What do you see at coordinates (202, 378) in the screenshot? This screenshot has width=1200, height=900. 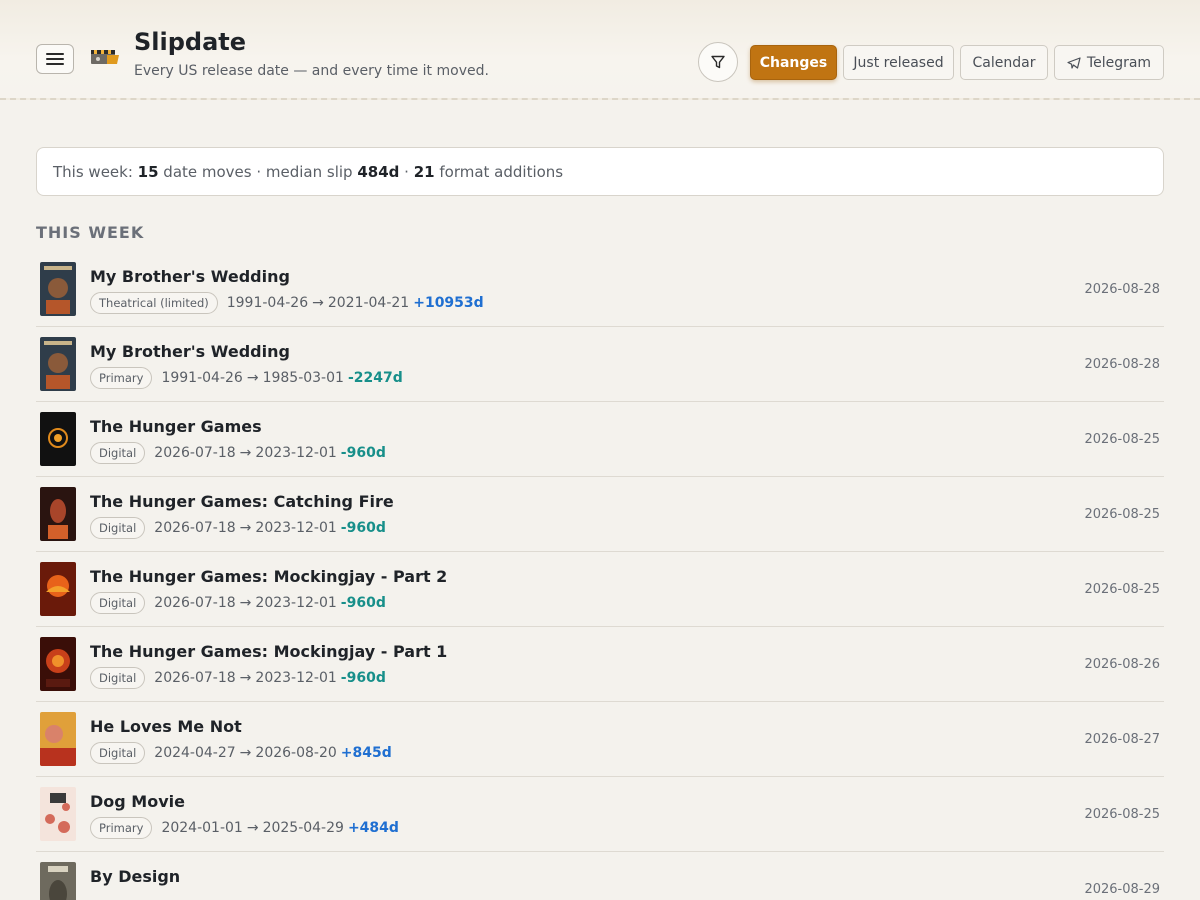 I see `from-date: 1991-04-26` at bounding box center [202, 378].